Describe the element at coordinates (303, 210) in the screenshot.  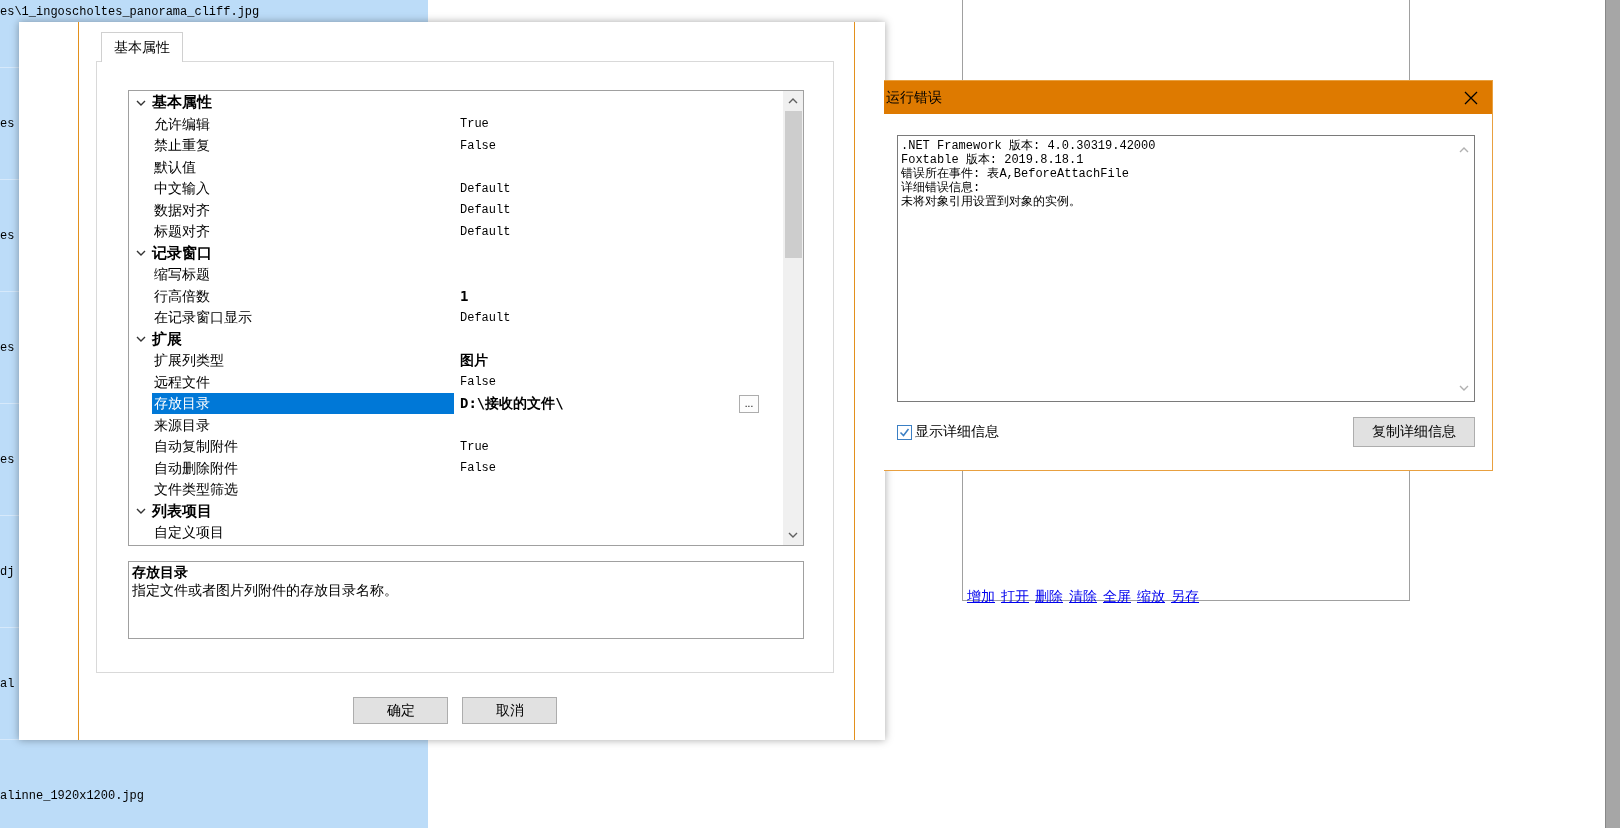
I see `property-name: 数据对齐` at that location.